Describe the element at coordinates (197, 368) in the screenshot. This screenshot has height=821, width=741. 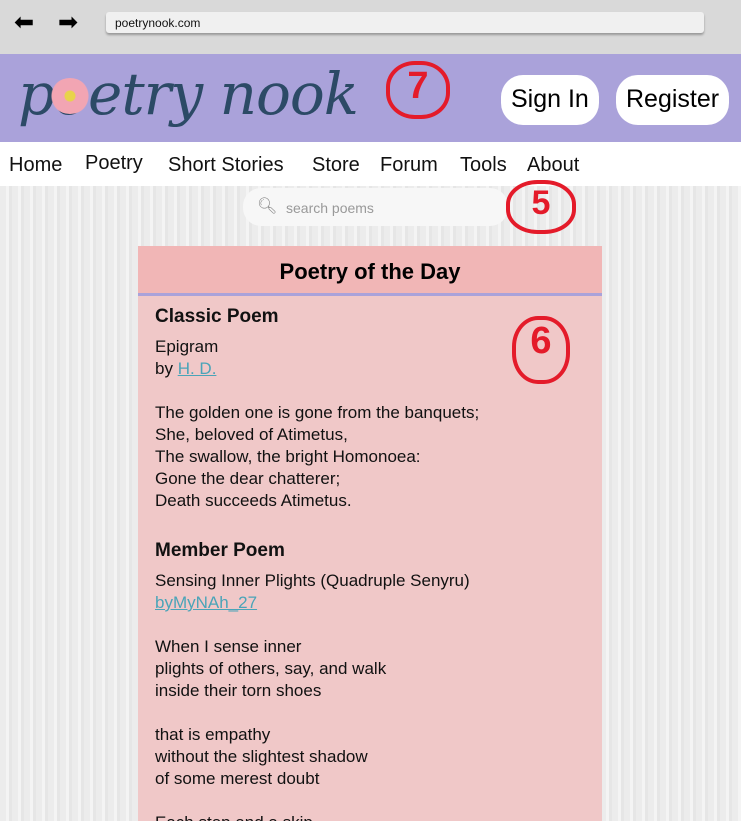
I see `classic-author-link: H. D.` at that location.